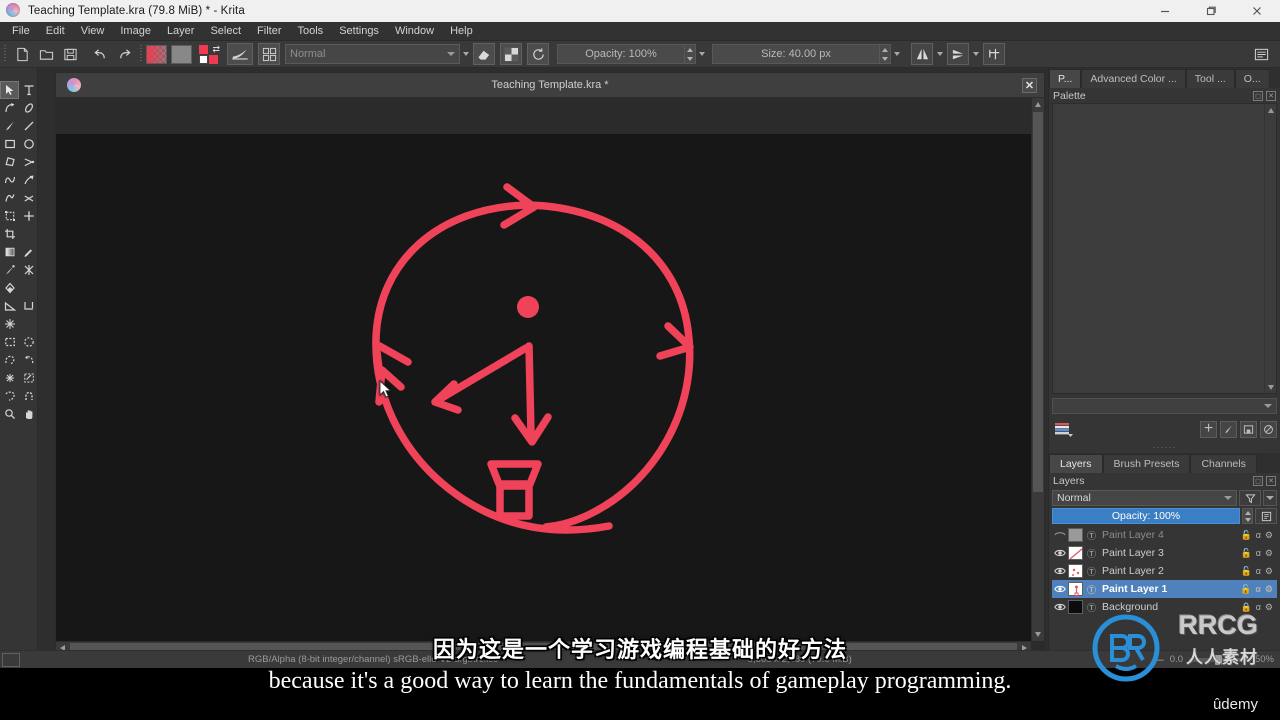  I want to click on menu-filter: Filter, so click(269, 31).